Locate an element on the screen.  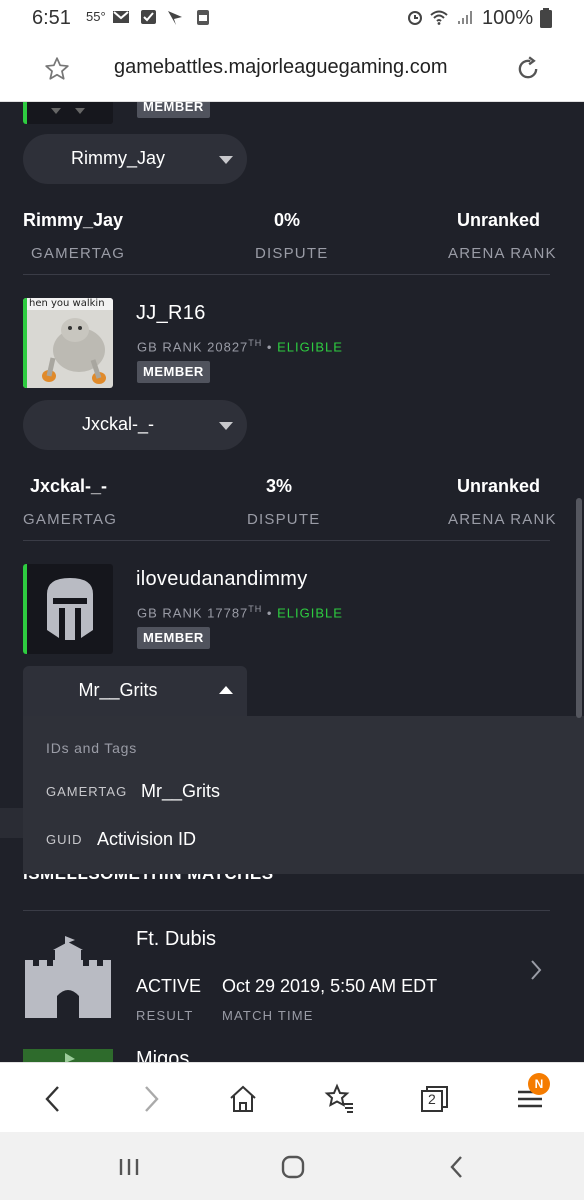
dispute-value: 3% is located at coordinates (279, 486).